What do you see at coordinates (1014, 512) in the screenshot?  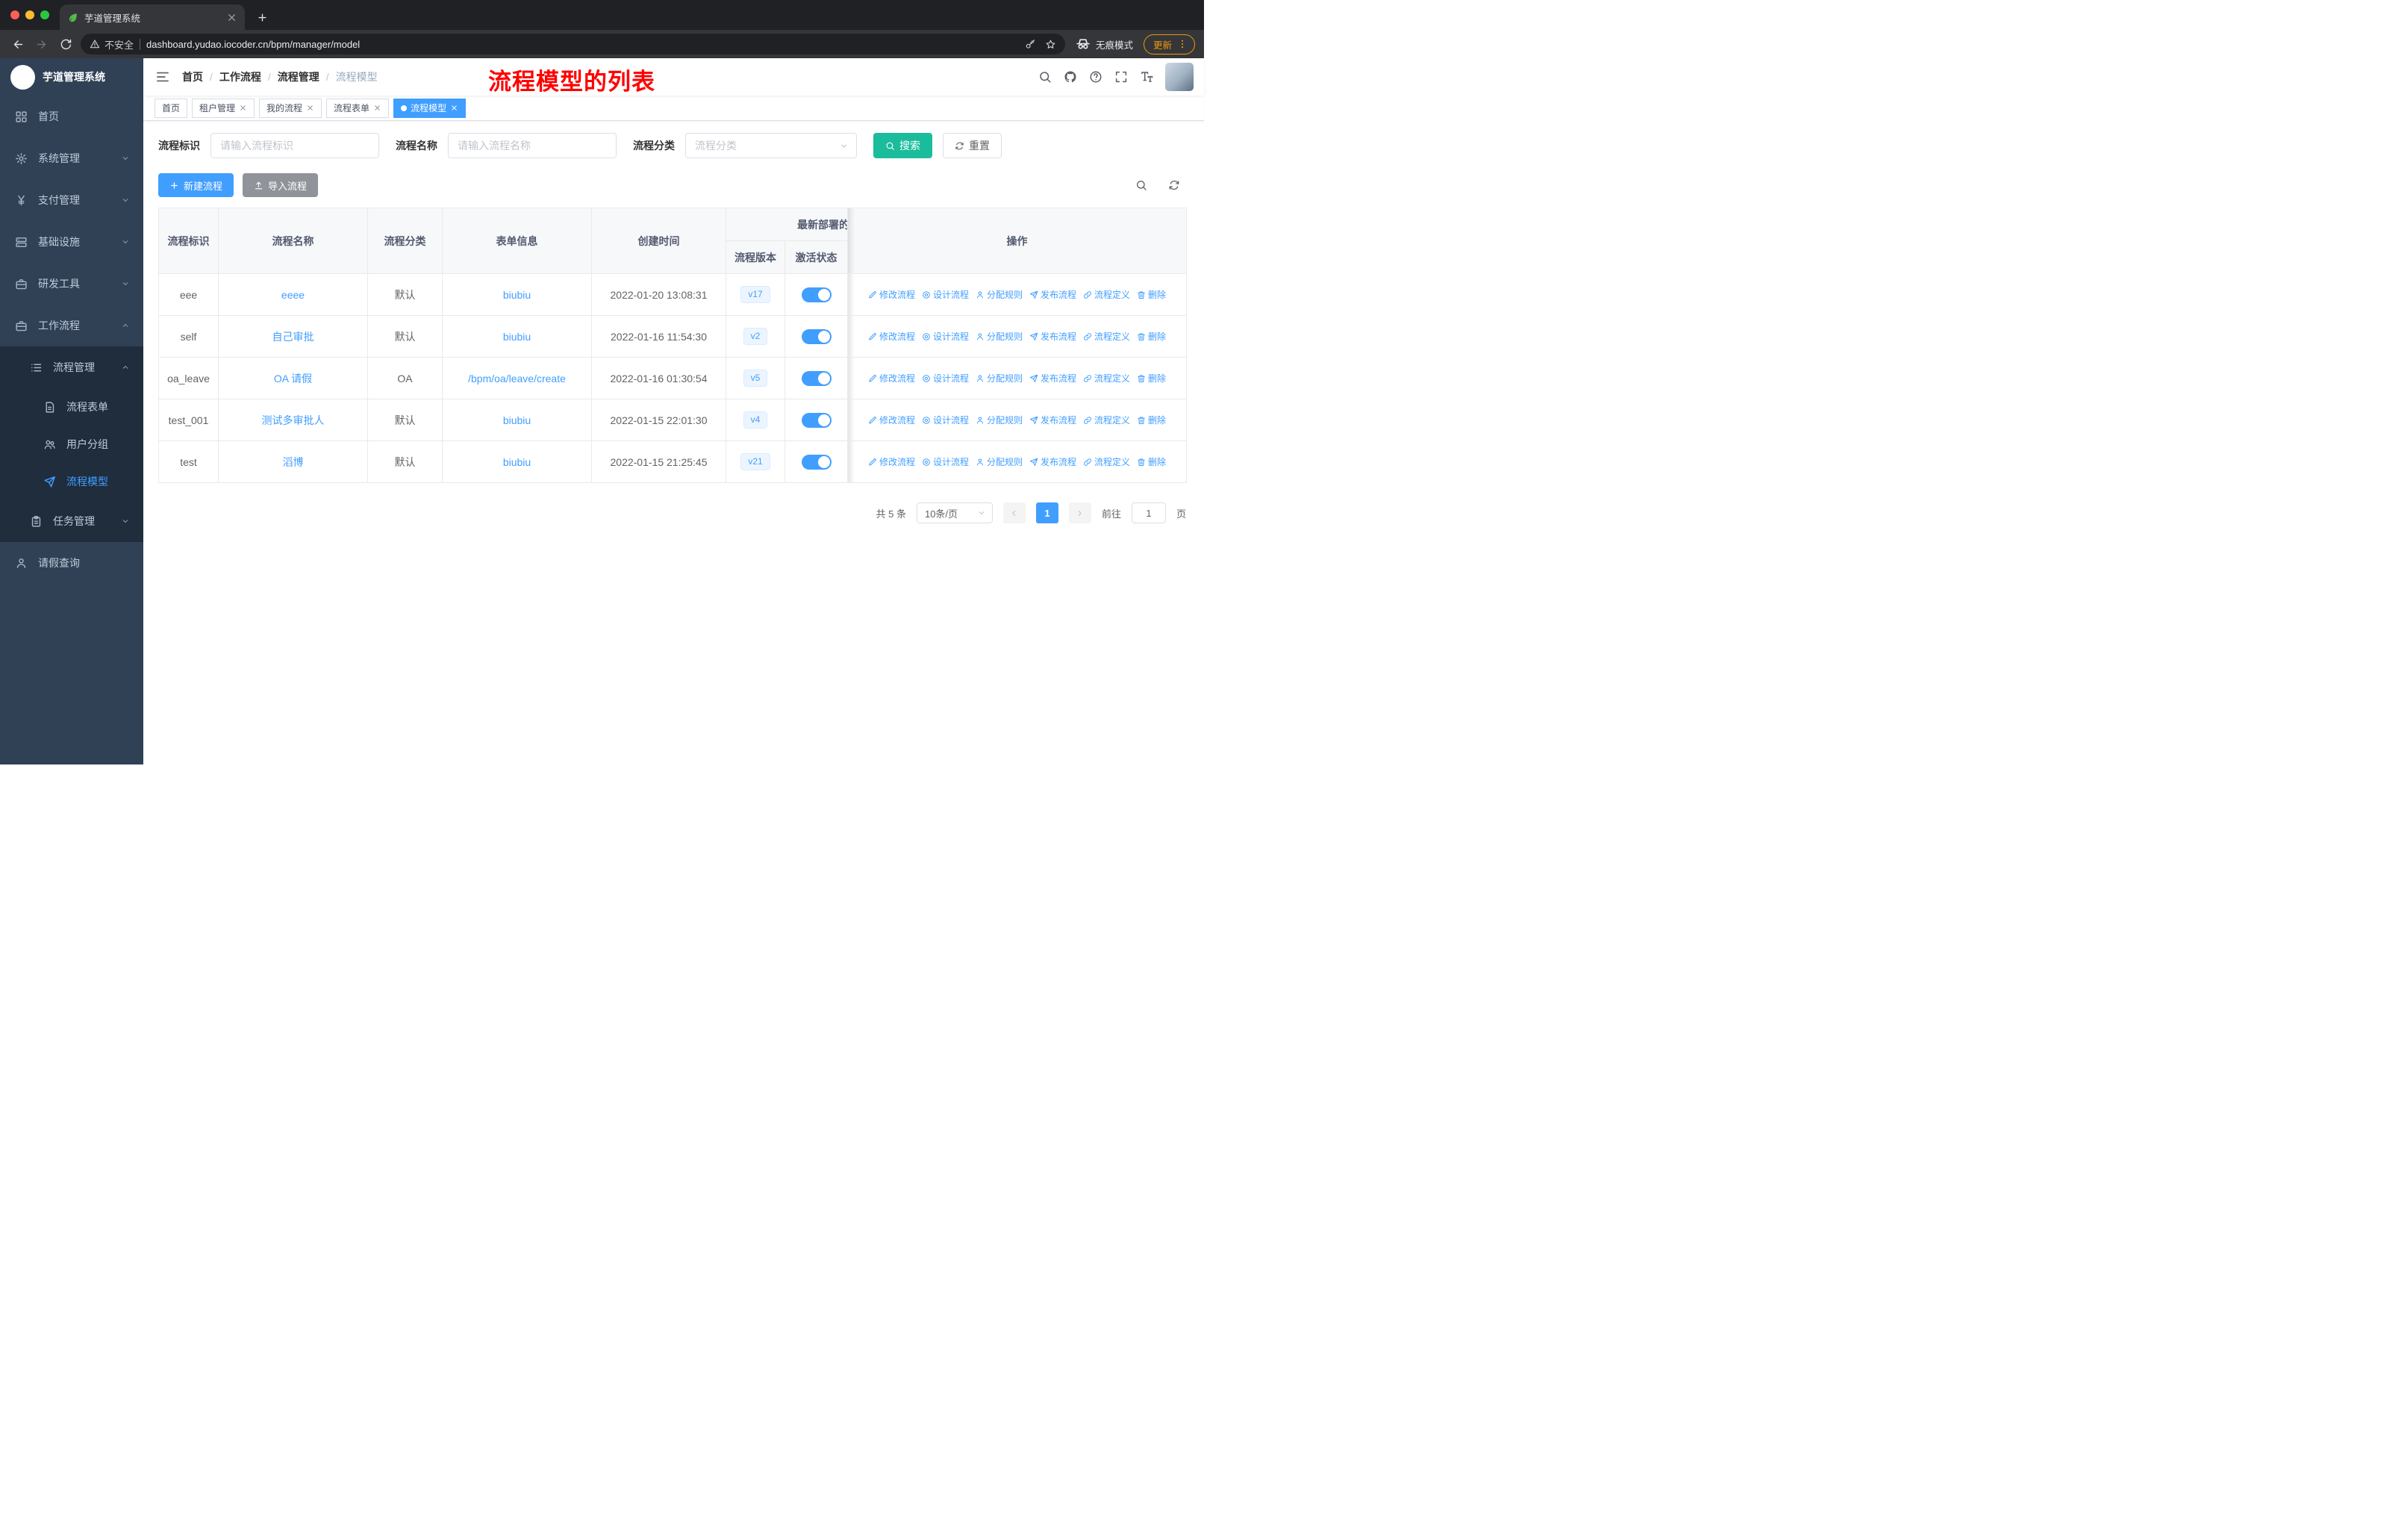 I see `prev-page-button` at bounding box center [1014, 512].